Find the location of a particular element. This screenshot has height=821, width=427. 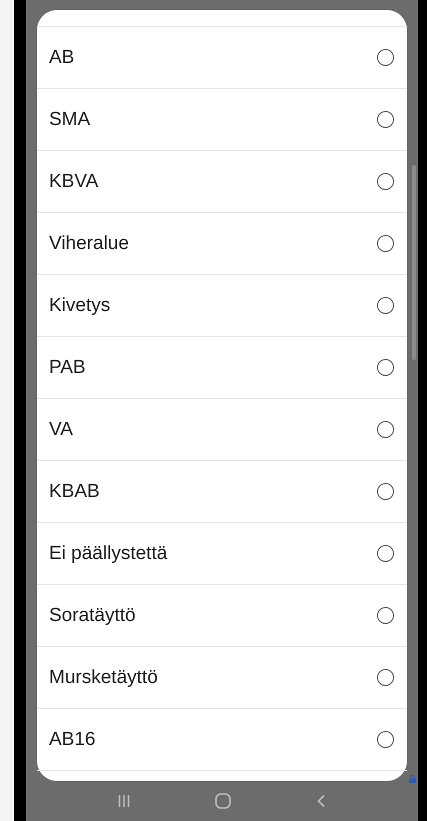

option-label: Viheralue is located at coordinates (89, 243).